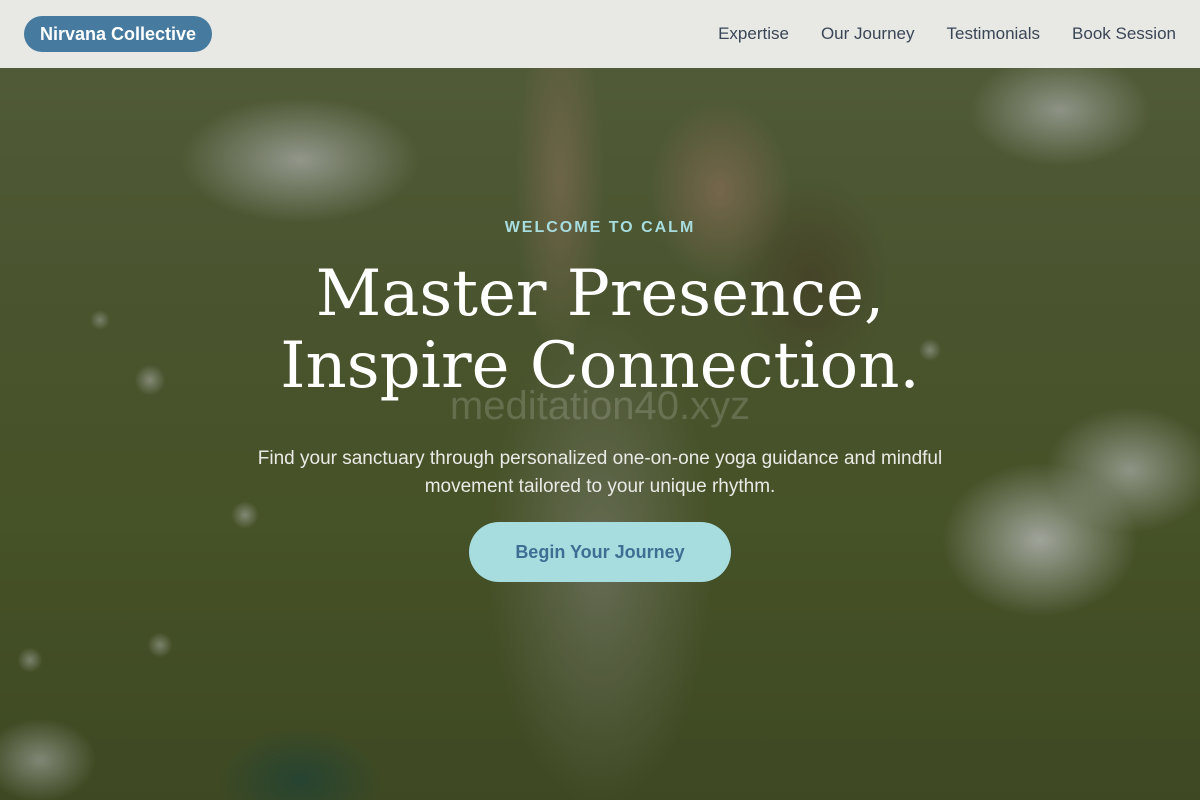 The image size is (1200, 800). I want to click on nav-link-our-journey: Our Journey, so click(868, 34).